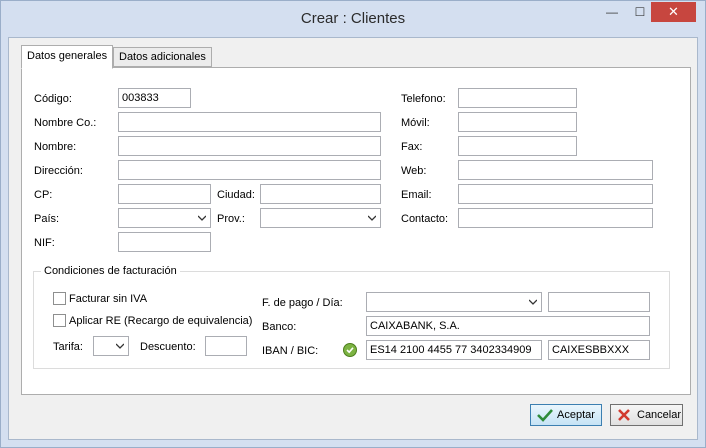 The width and height of the screenshot is (706, 448). What do you see at coordinates (576, 415) in the screenshot?
I see `accept-button-label: Aceptar` at bounding box center [576, 415].